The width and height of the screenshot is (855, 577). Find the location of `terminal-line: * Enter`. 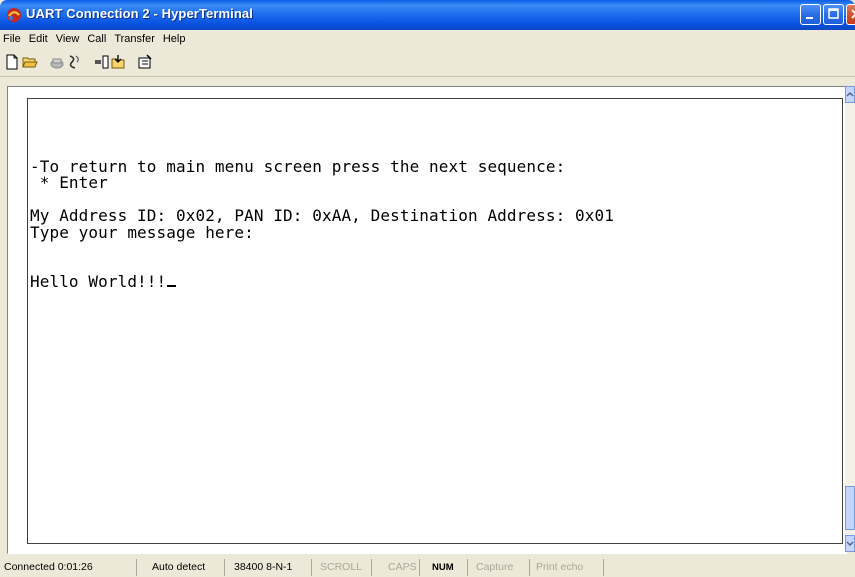

terminal-line: * Enter is located at coordinates (69, 182).